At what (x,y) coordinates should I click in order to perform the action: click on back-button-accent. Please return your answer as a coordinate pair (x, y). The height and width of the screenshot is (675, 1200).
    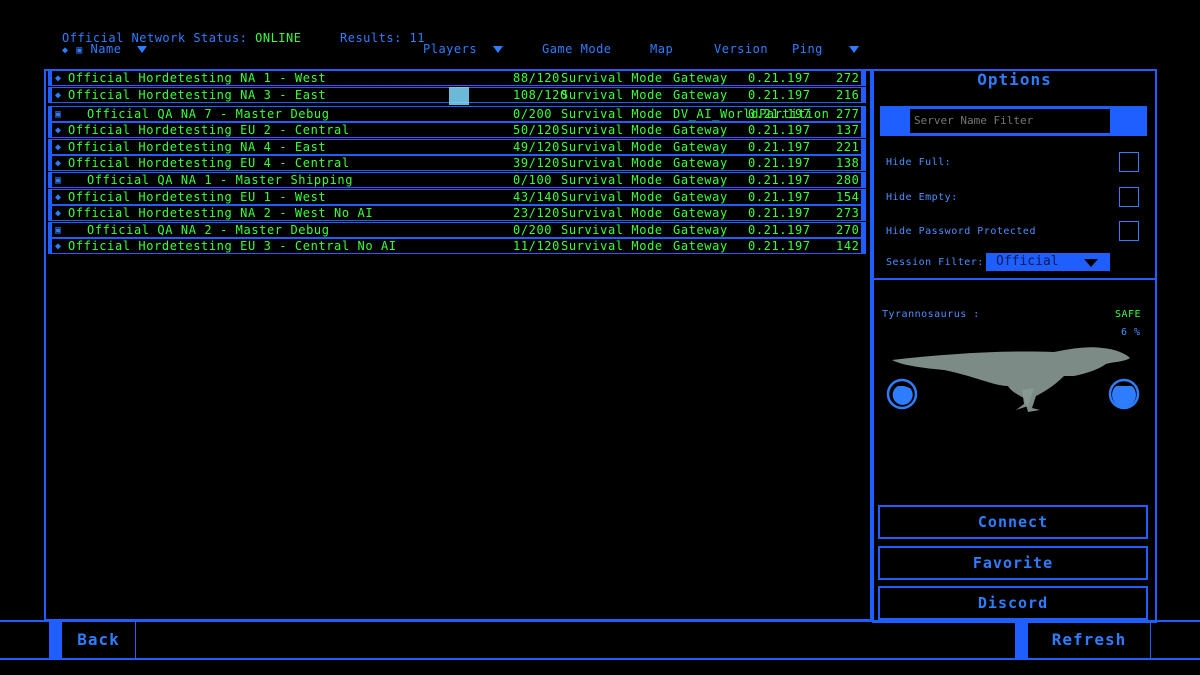
    Looking at the image, I should click on (55, 640).